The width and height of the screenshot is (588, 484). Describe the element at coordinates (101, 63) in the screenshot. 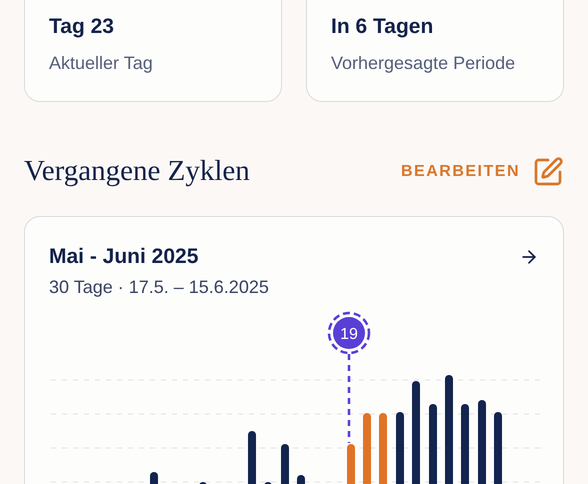

I see `stat-label: Aktueller Tag` at that location.